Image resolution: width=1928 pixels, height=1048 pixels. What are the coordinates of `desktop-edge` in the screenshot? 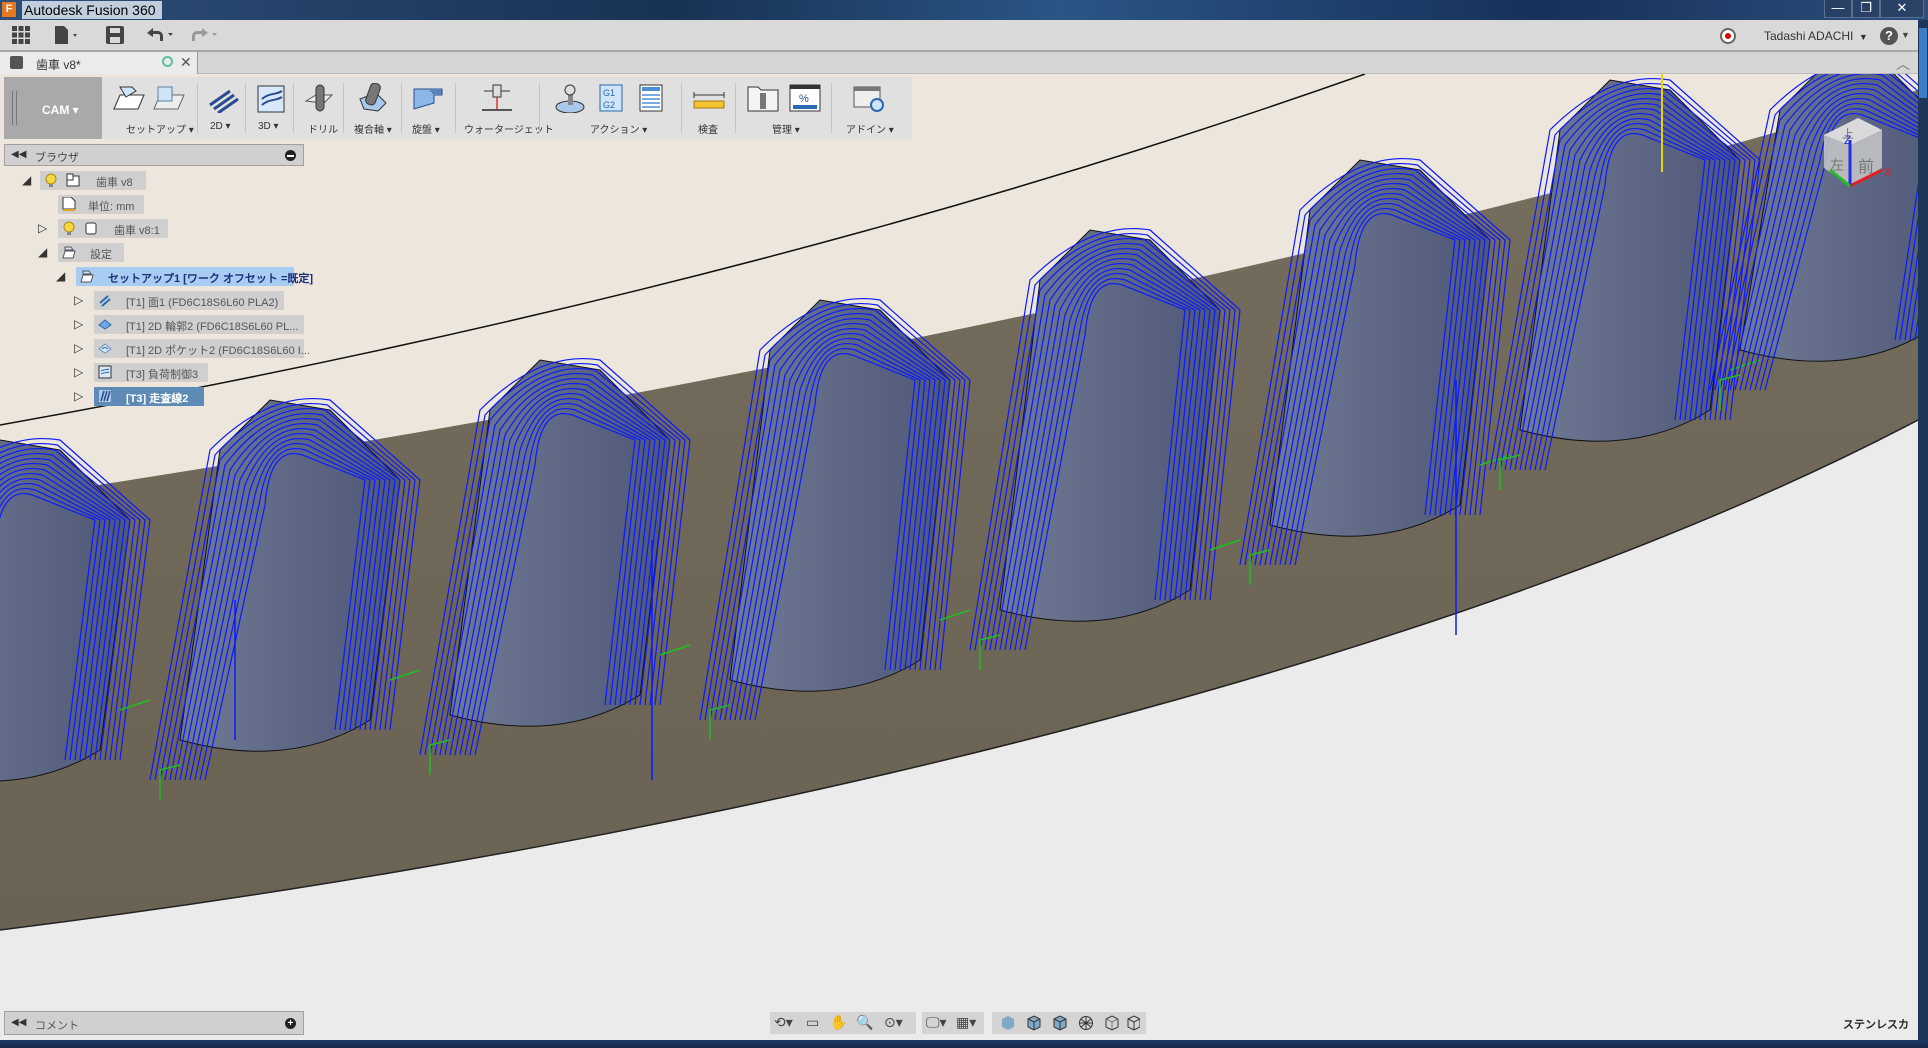 It's located at (1923, 530).